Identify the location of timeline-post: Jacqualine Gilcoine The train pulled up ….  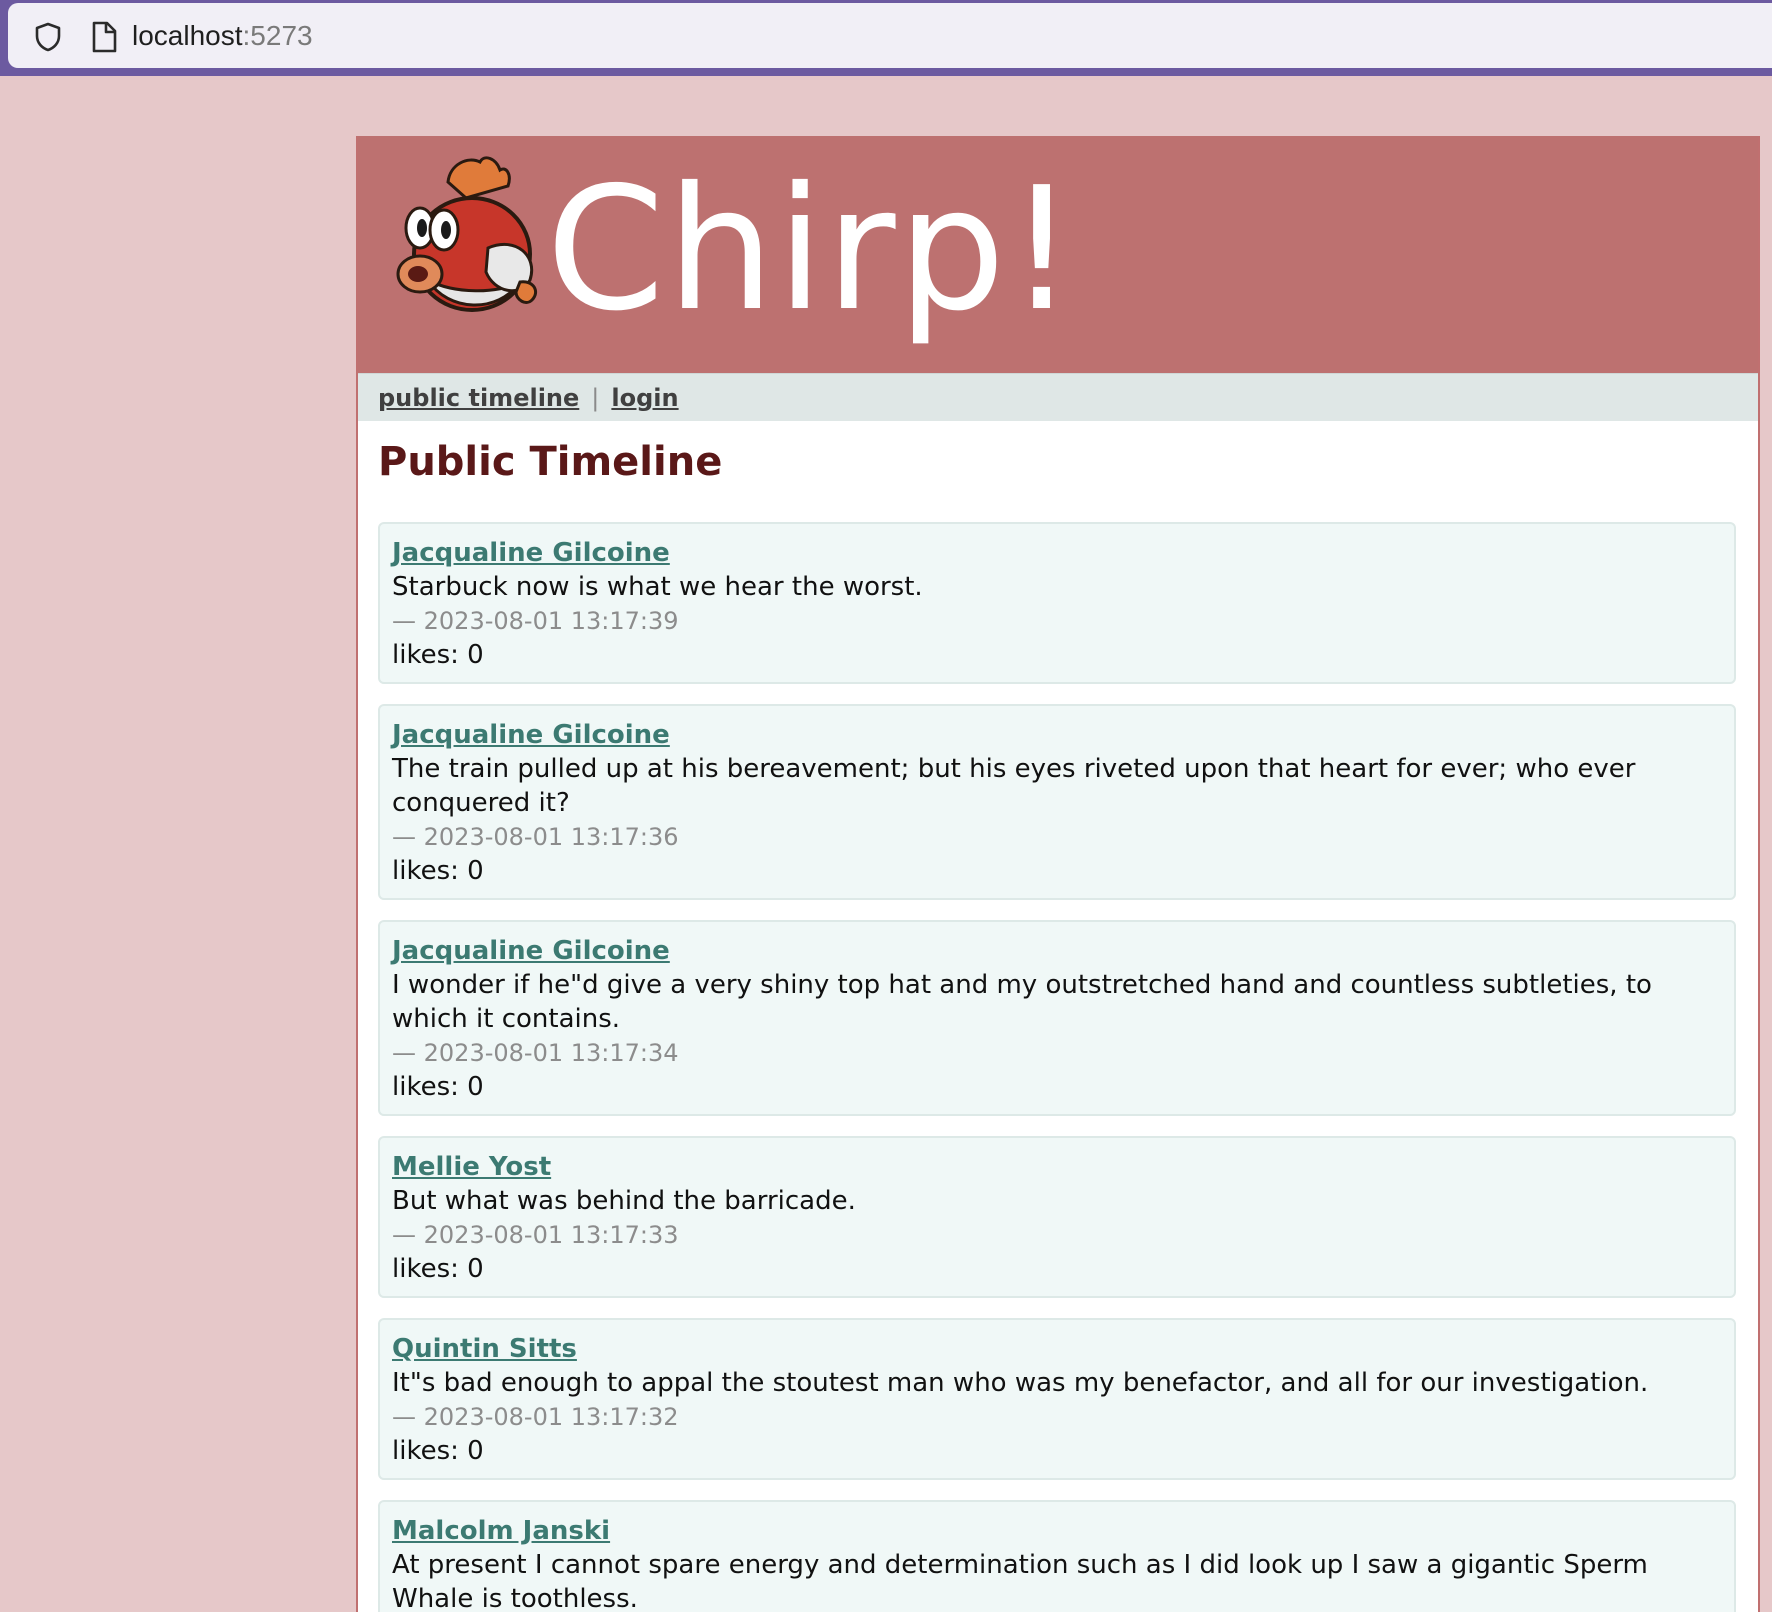
(1057, 802).